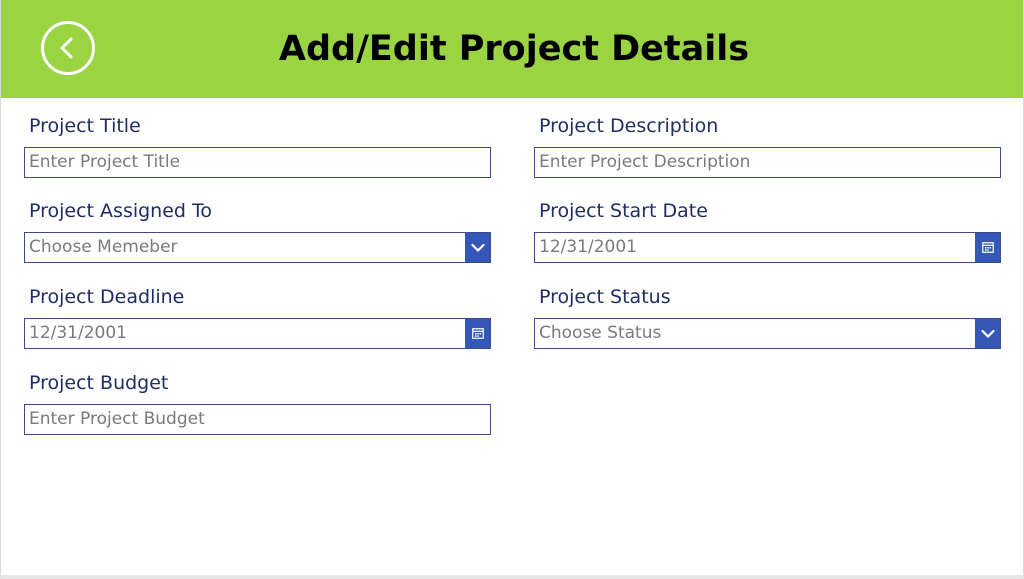 Image resolution: width=1024 pixels, height=579 pixels. I want to click on project-assigned-to-dropdown: Choose Memeber, so click(257, 247).